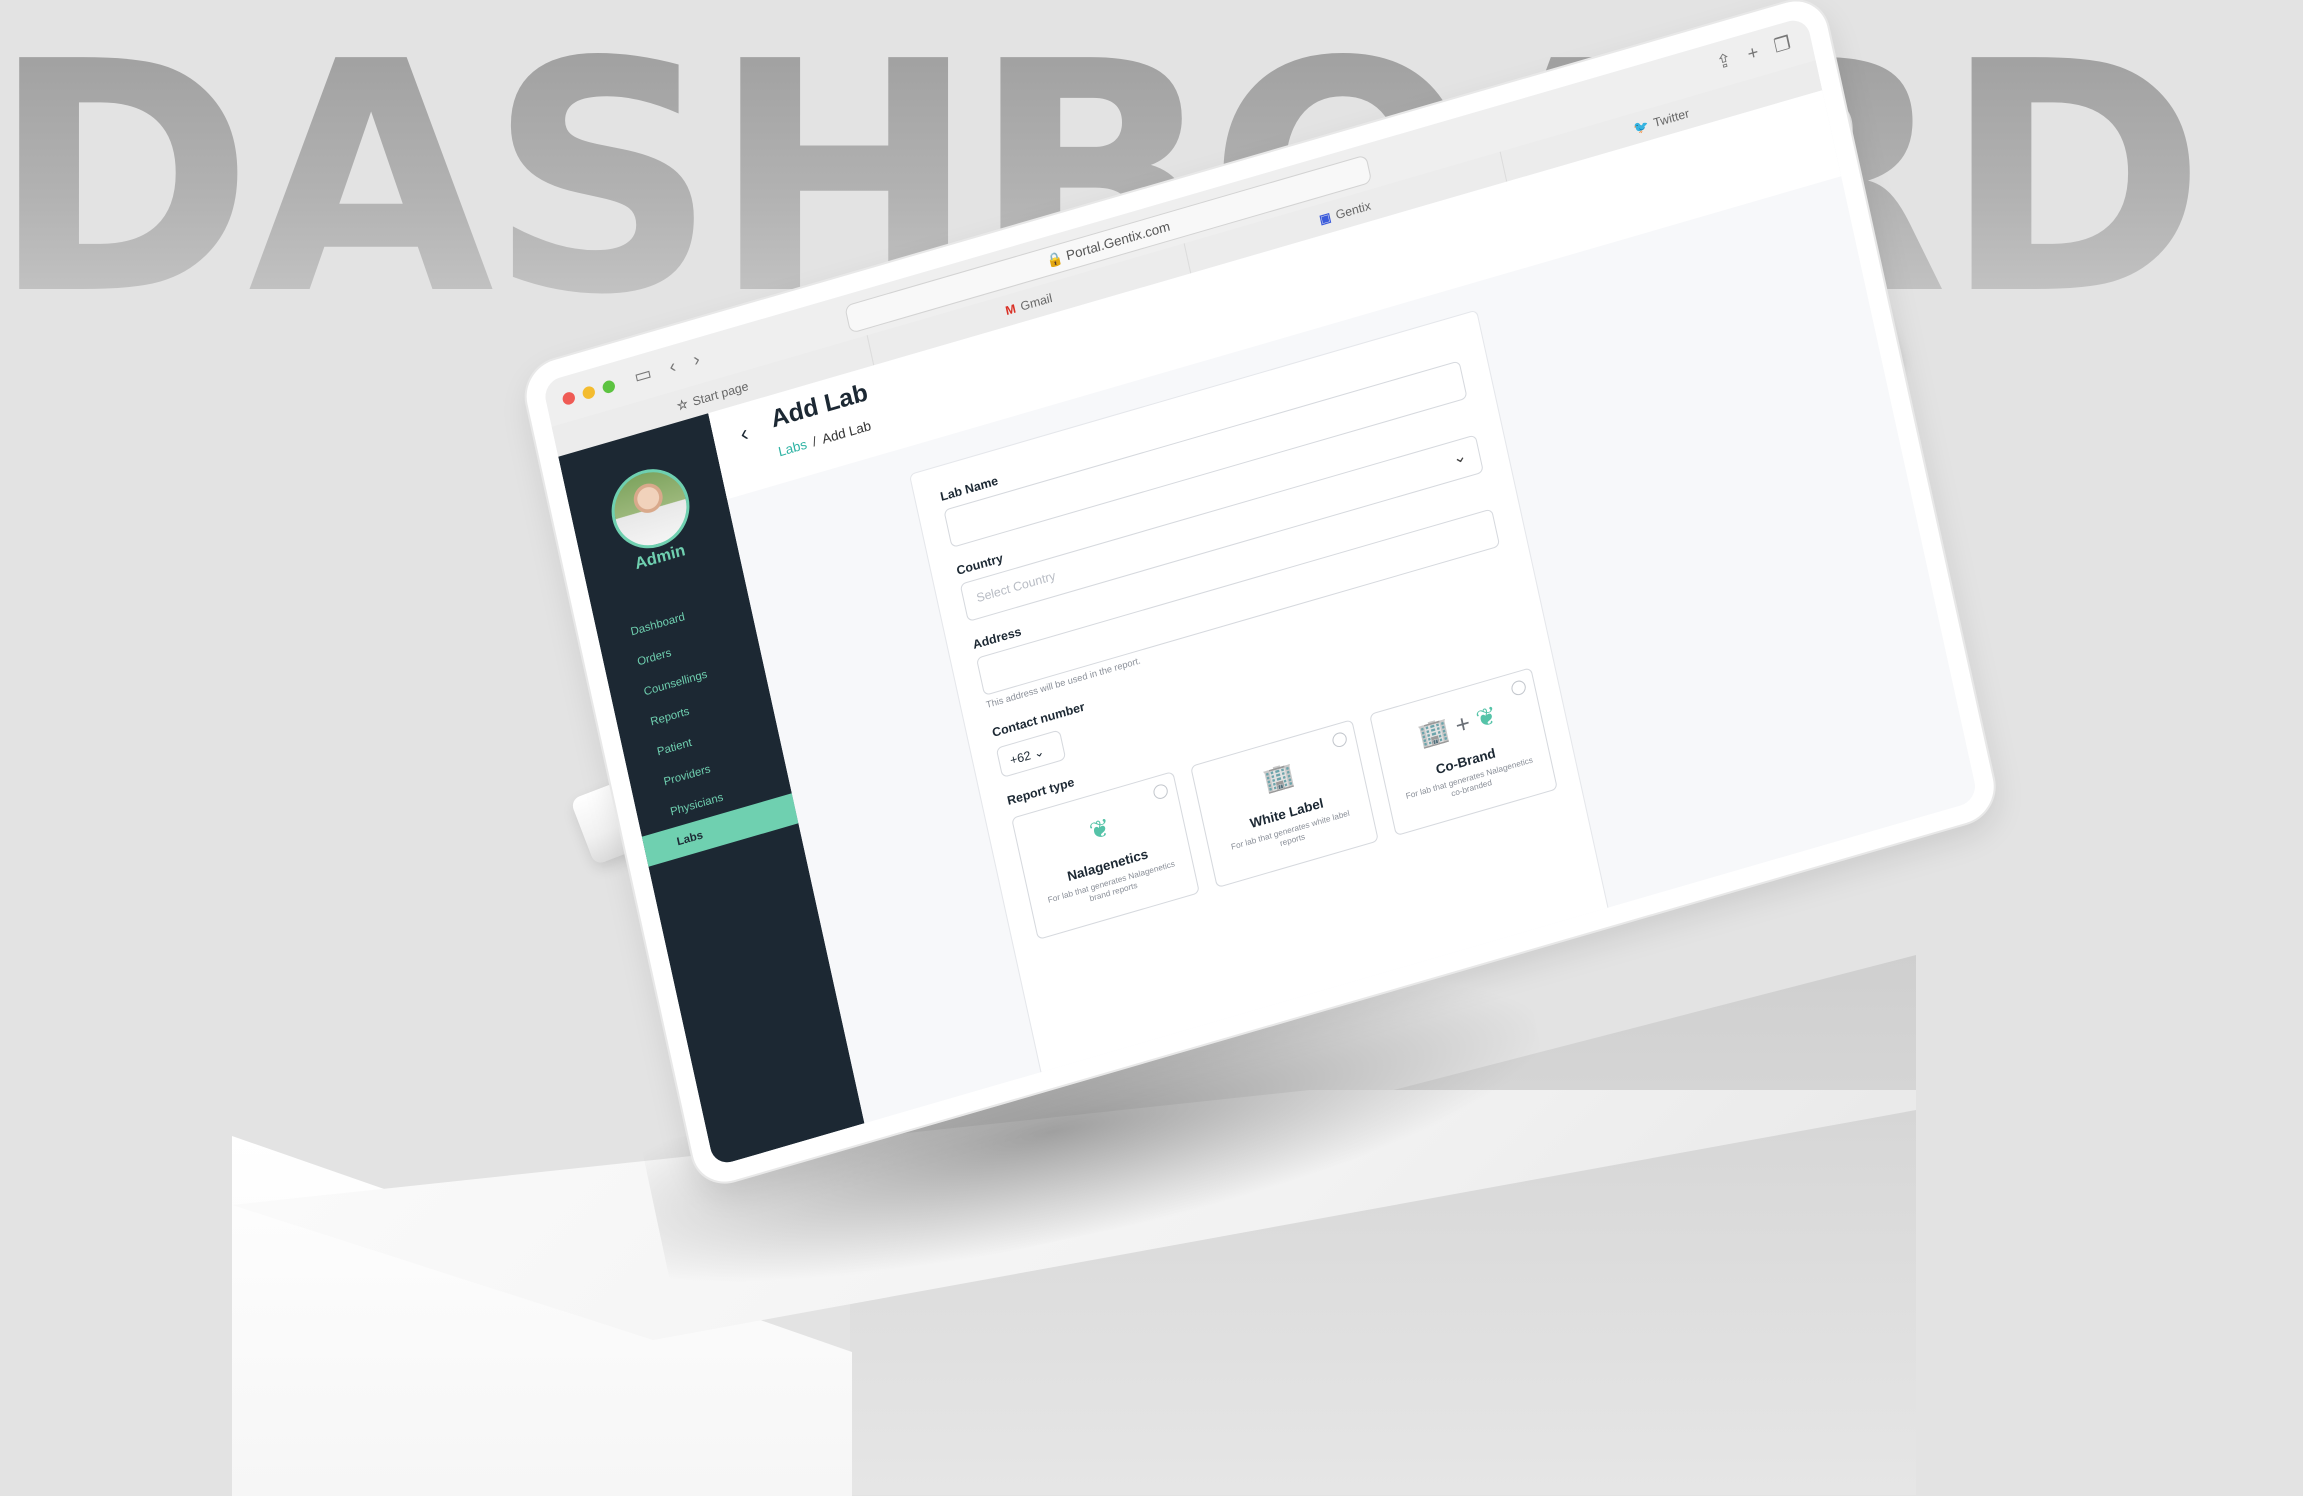 The height and width of the screenshot is (1496, 2303). Describe the element at coordinates (1020, 757) in the screenshot. I see `country-code-value: +62` at that location.